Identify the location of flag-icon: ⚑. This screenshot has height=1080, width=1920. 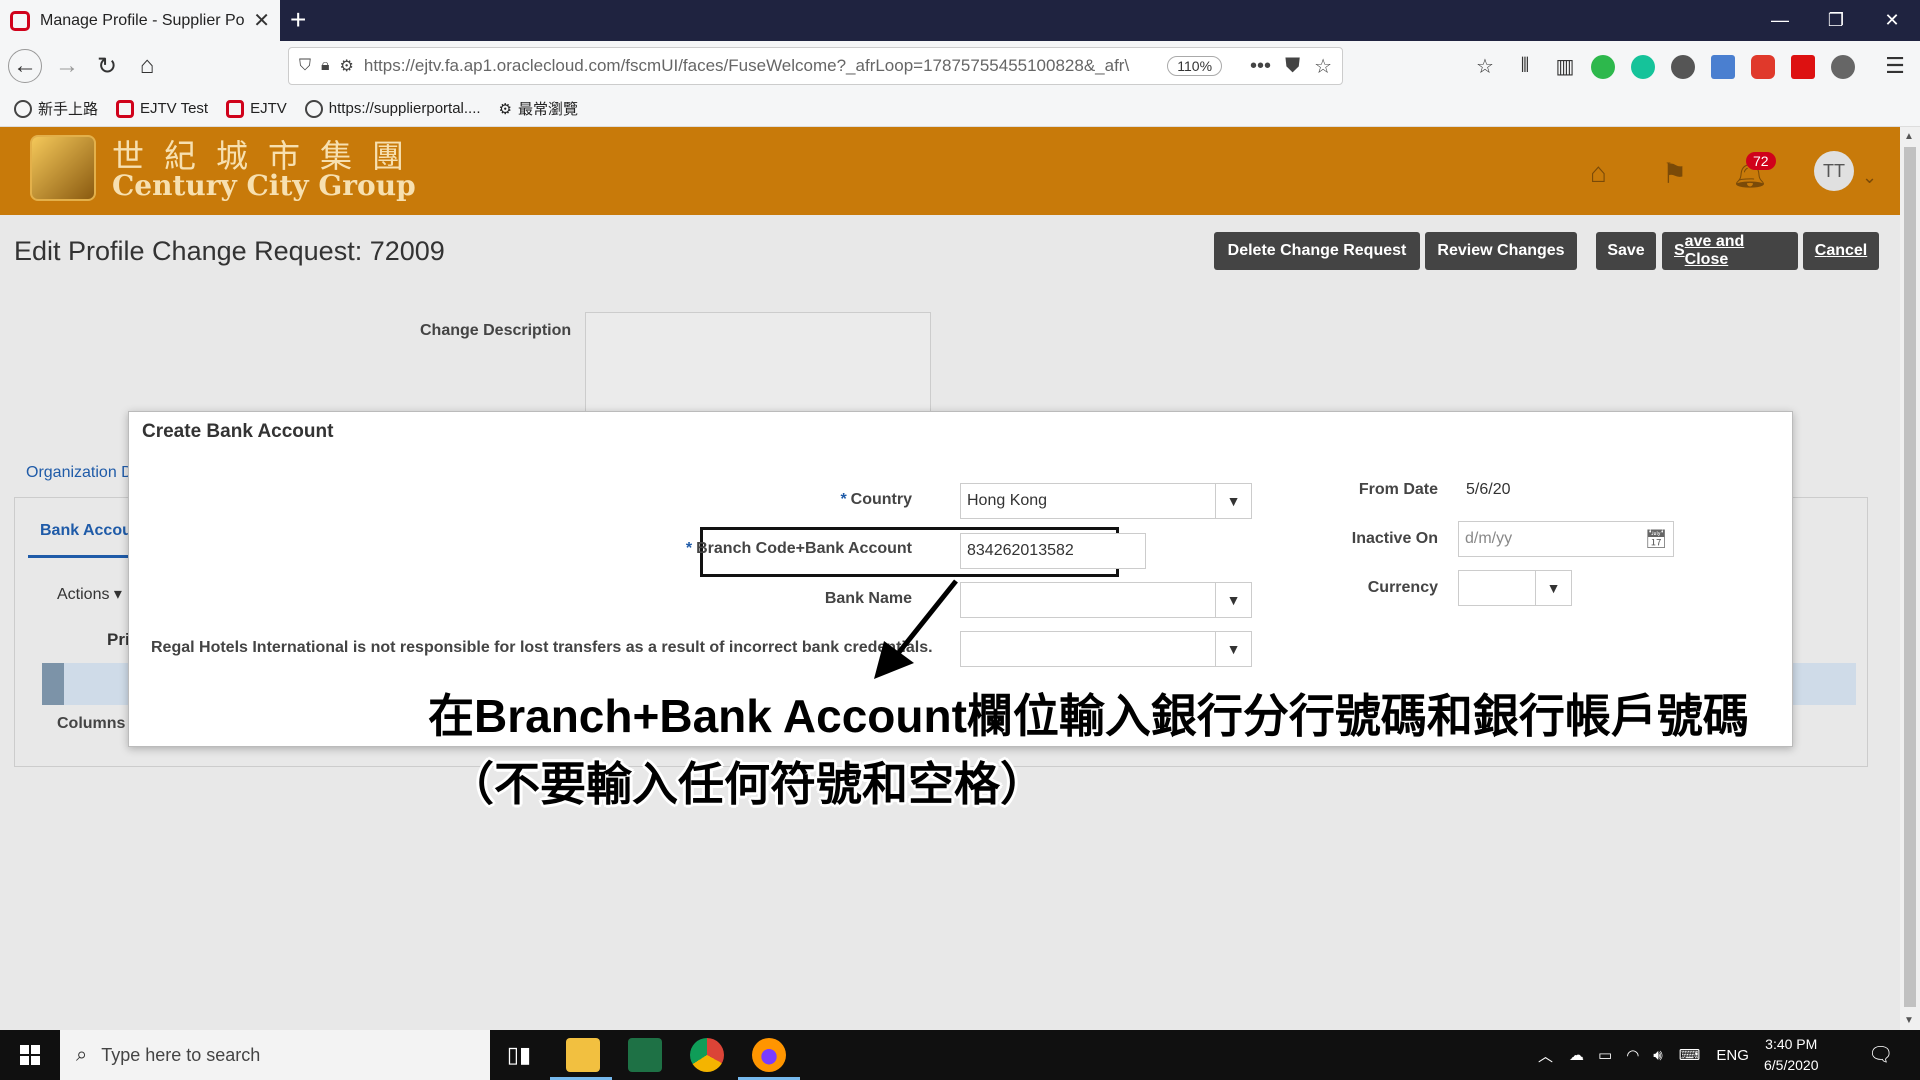
(1674, 173).